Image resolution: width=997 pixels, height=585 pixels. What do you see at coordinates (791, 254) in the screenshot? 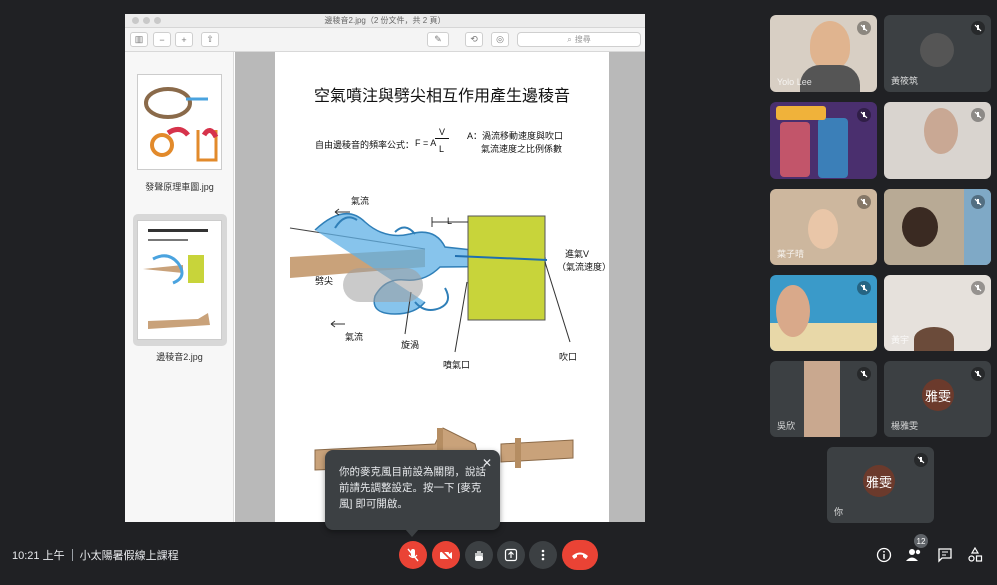
I see `participant-name: 葉子晴` at bounding box center [791, 254].